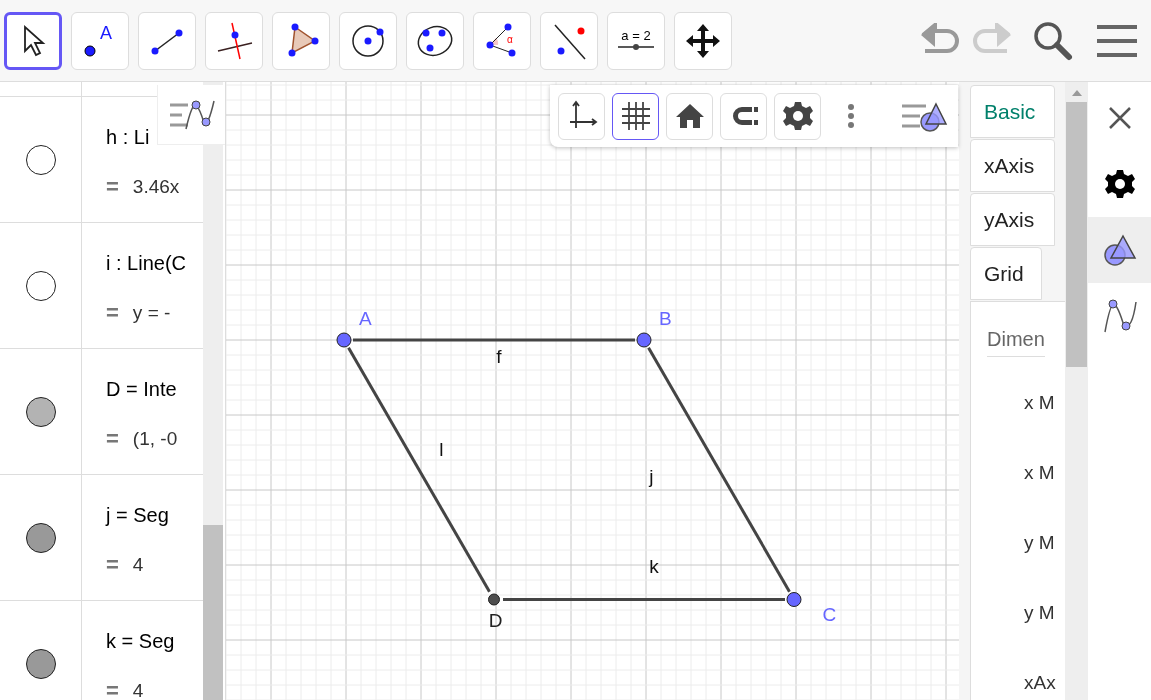  Describe the element at coordinates (128, 137) in the screenshot. I see `object-definition: h : Li` at that location.